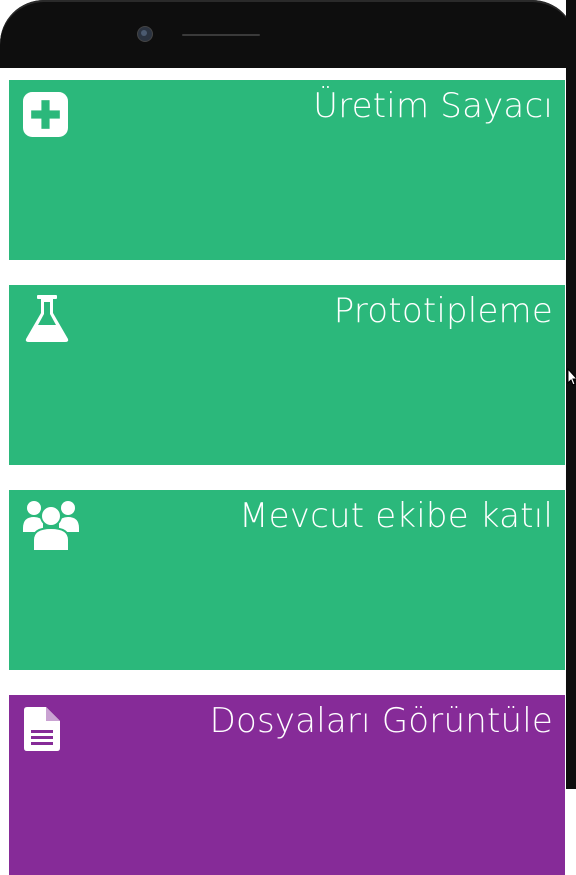 Image resolution: width=576 pixels, height=875 pixels. I want to click on tile-title: Mevcut ekibe katıl, so click(396, 516).